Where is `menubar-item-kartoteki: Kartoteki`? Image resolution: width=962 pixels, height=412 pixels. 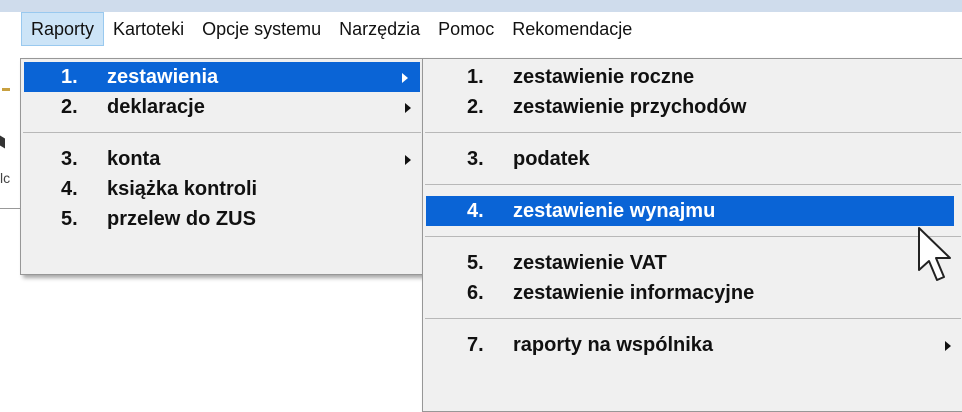 menubar-item-kartoteki: Kartoteki is located at coordinates (148, 29).